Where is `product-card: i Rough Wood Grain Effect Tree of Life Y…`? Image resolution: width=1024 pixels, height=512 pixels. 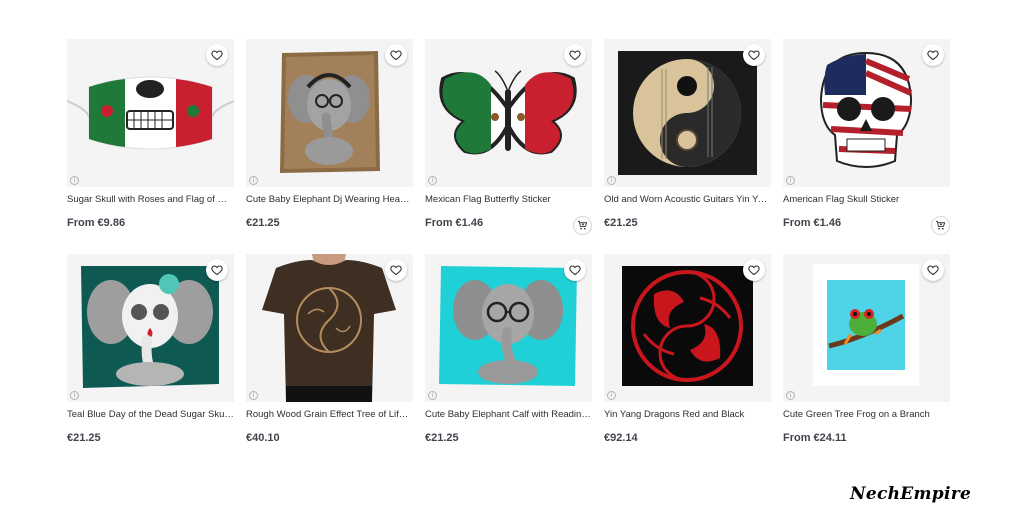 product-card: i Rough Wood Grain Effect Tree of Life Y… is located at coordinates (329, 350).